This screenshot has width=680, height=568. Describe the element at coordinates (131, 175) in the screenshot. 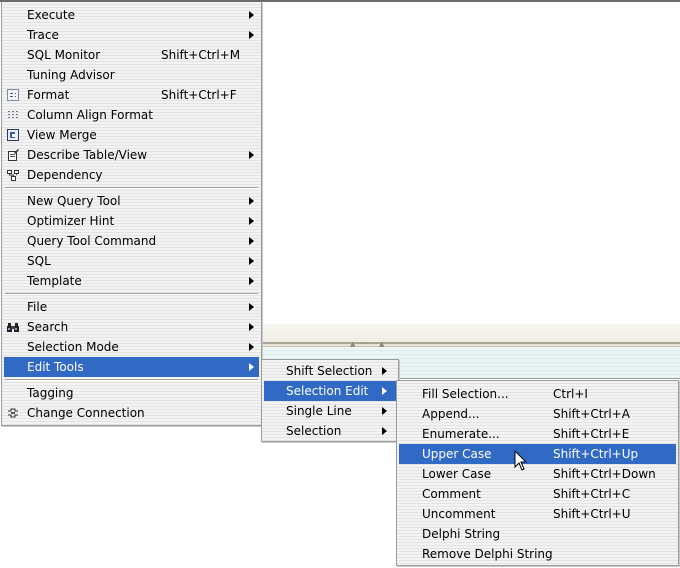

I see `menu-item-dependency: Dependency` at that location.